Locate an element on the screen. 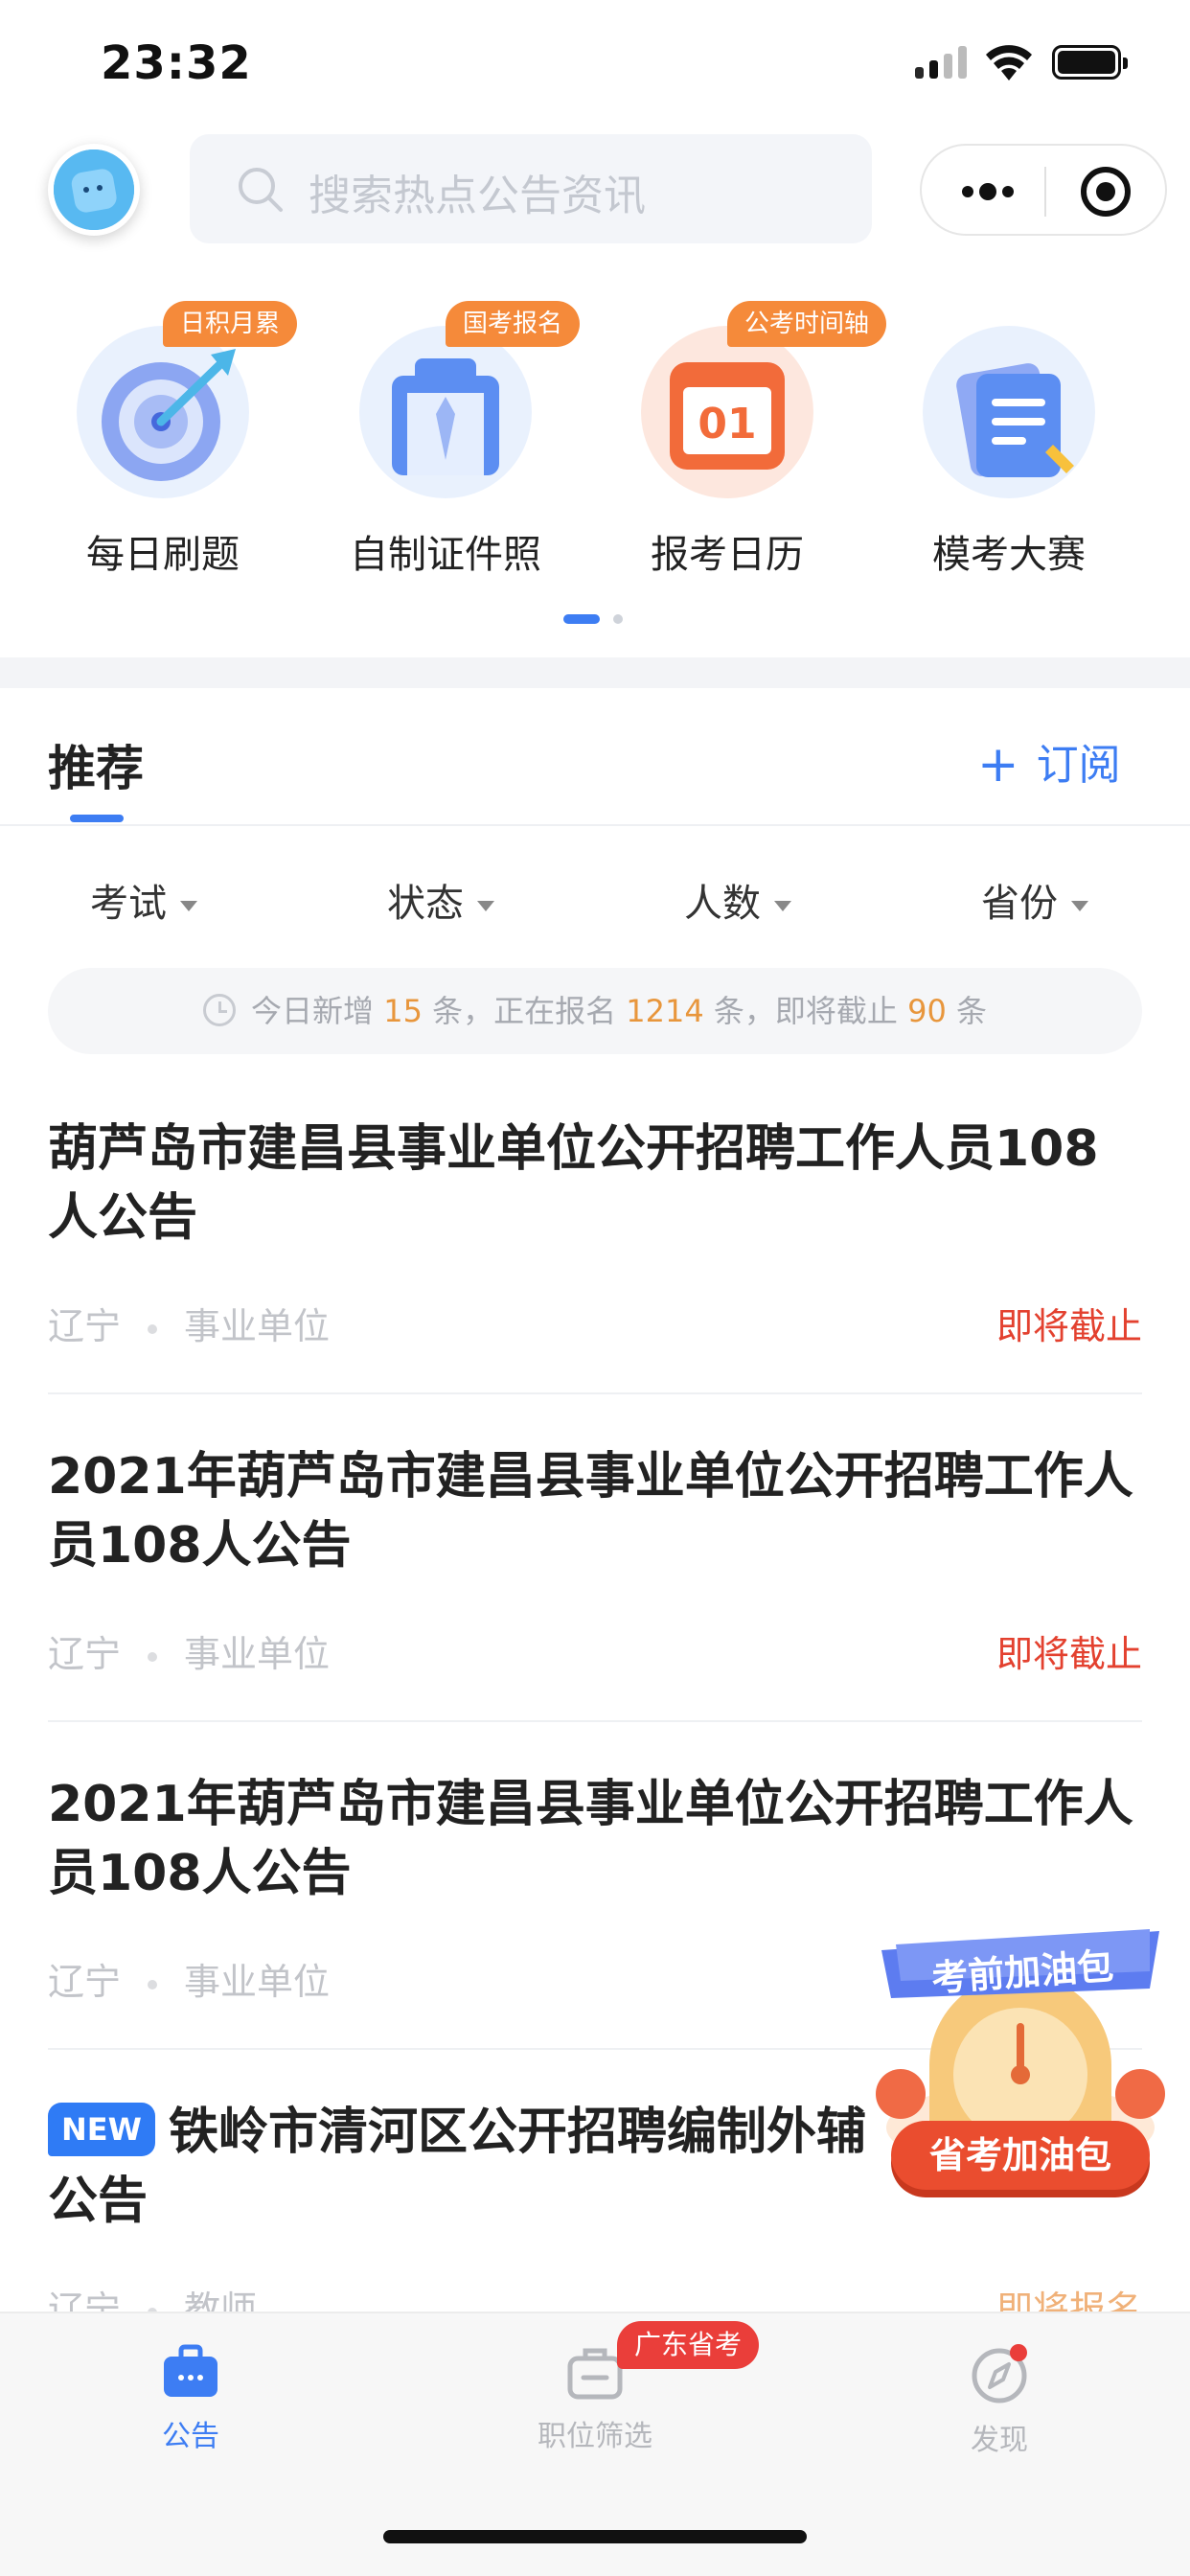  tab-label: 公告 is located at coordinates (191, 2436).